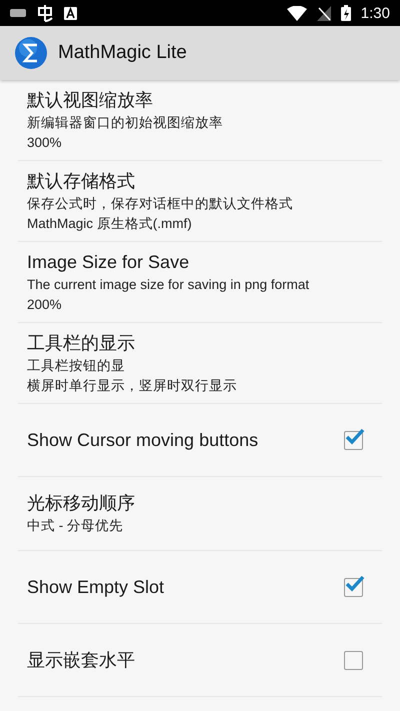 This screenshot has width=400, height=711. I want to click on signal-icon, so click(323, 13).